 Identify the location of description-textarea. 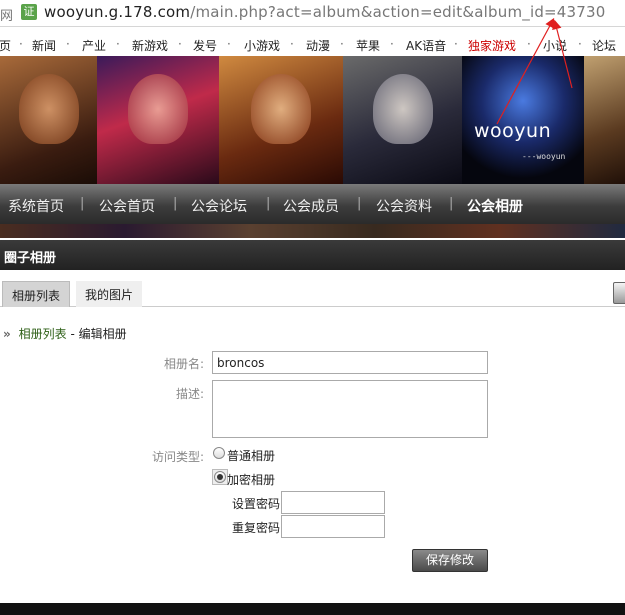
(350, 409).